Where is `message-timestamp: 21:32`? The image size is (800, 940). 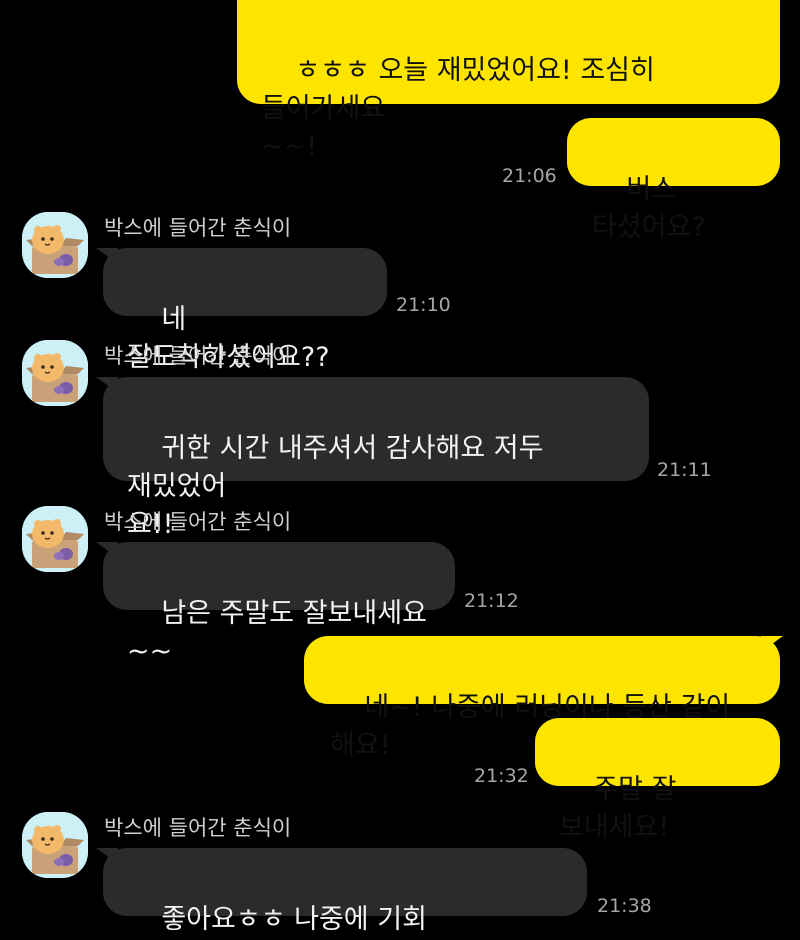 message-timestamp: 21:32 is located at coordinates (501, 776).